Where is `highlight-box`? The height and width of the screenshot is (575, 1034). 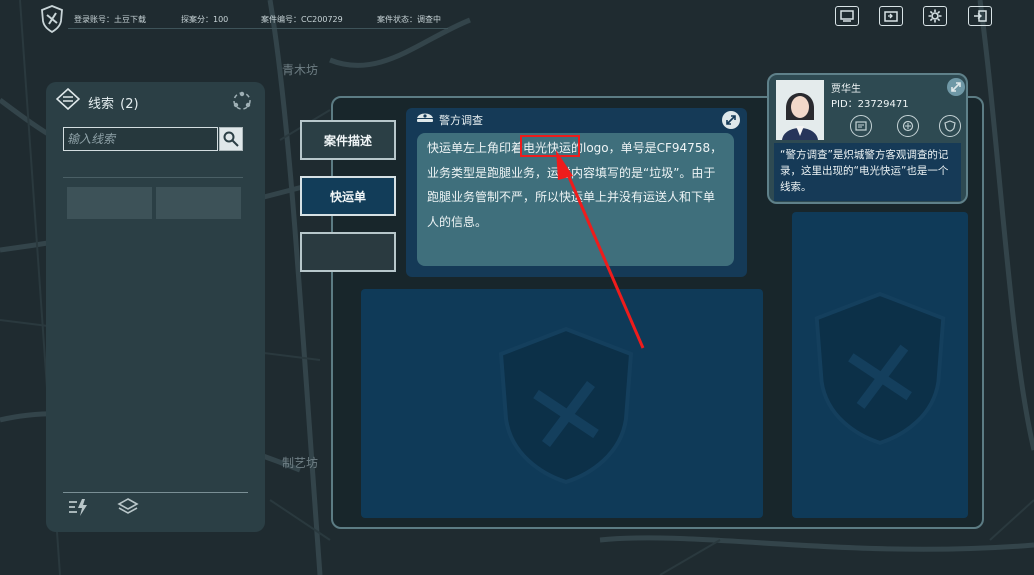 highlight-box is located at coordinates (550, 146).